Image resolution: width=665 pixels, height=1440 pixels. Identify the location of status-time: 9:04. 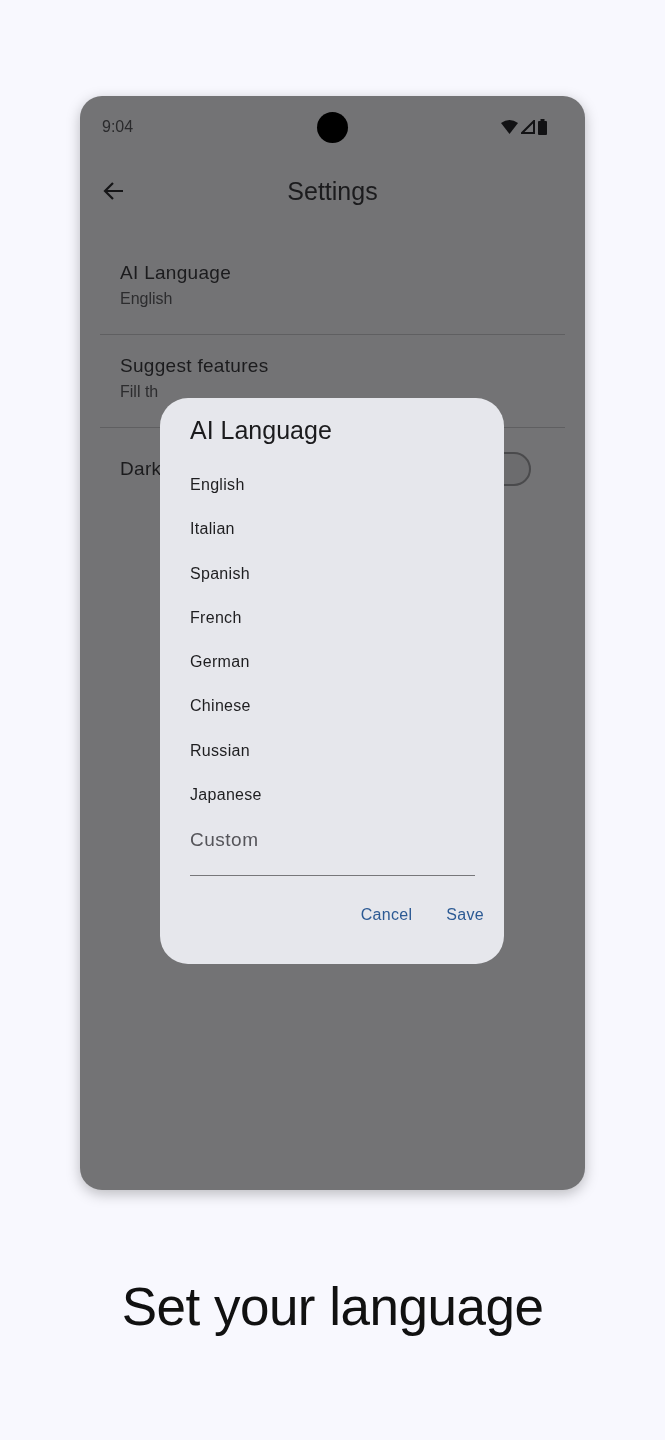
(118, 127).